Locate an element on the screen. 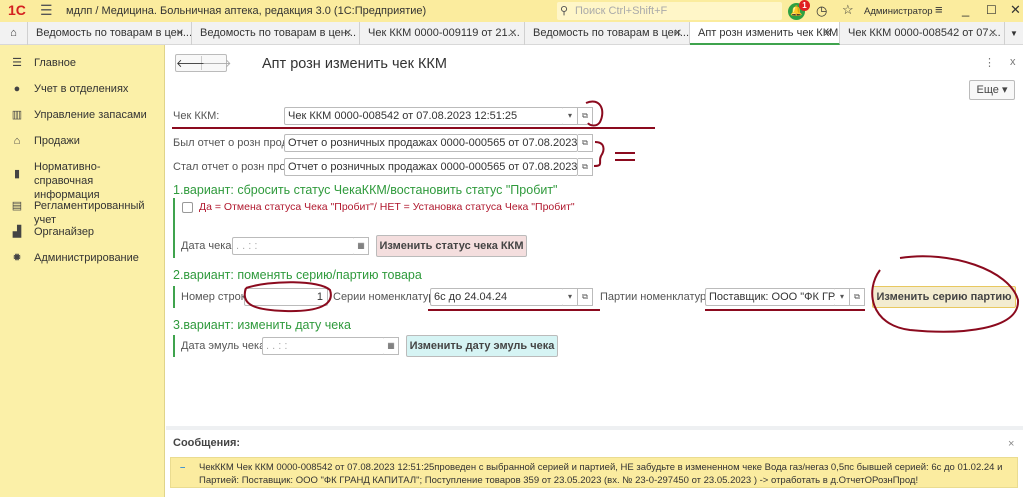  search-input: ⚲ Поиск Ctrl+Shift+F is located at coordinates (669, 11).